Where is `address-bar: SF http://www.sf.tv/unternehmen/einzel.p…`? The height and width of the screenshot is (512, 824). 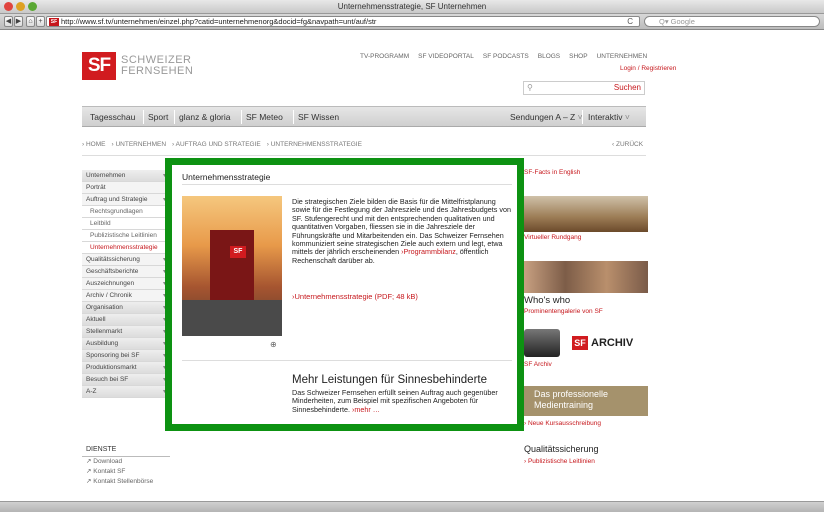 address-bar: SF http://www.sf.tv/unternehmen/einzel.p… is located at coordinates (343, 21).